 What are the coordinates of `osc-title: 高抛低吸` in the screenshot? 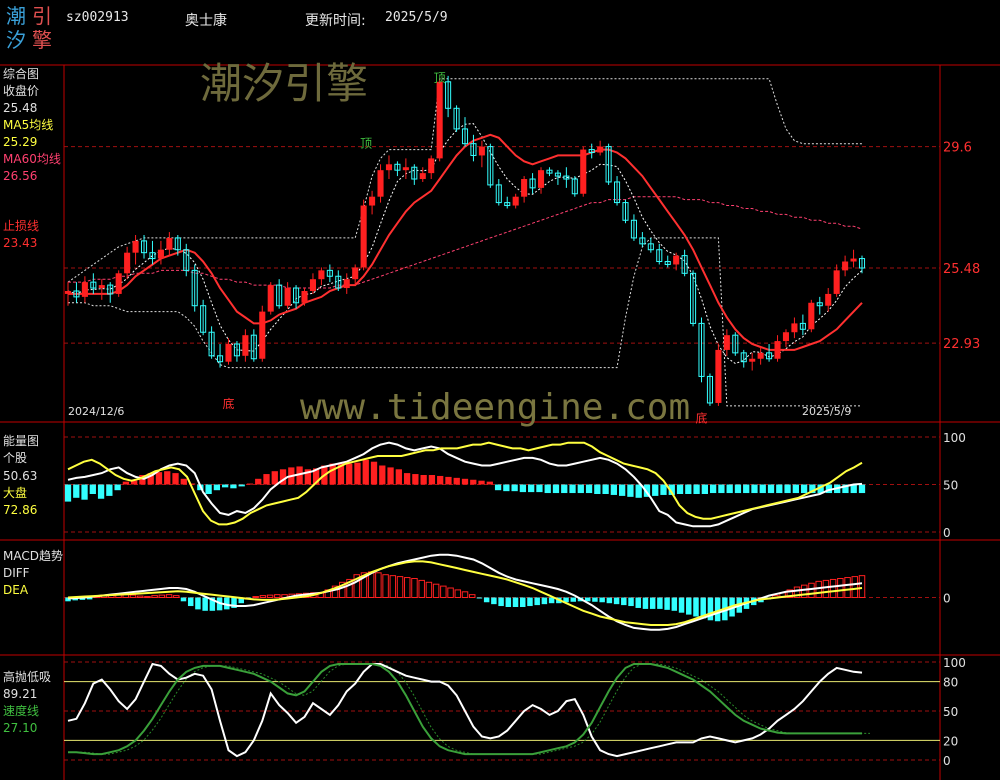 It's located at (27, 677).